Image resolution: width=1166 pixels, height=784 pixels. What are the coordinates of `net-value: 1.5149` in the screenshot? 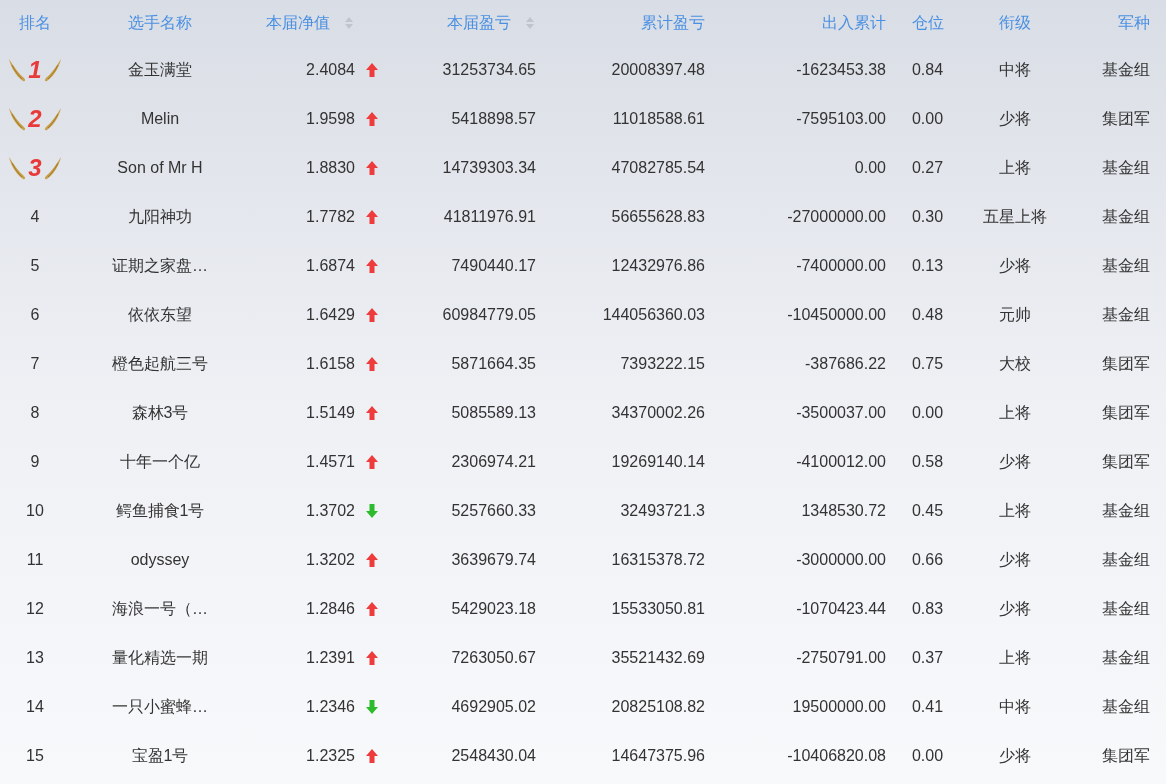 It's located at (330, 412).